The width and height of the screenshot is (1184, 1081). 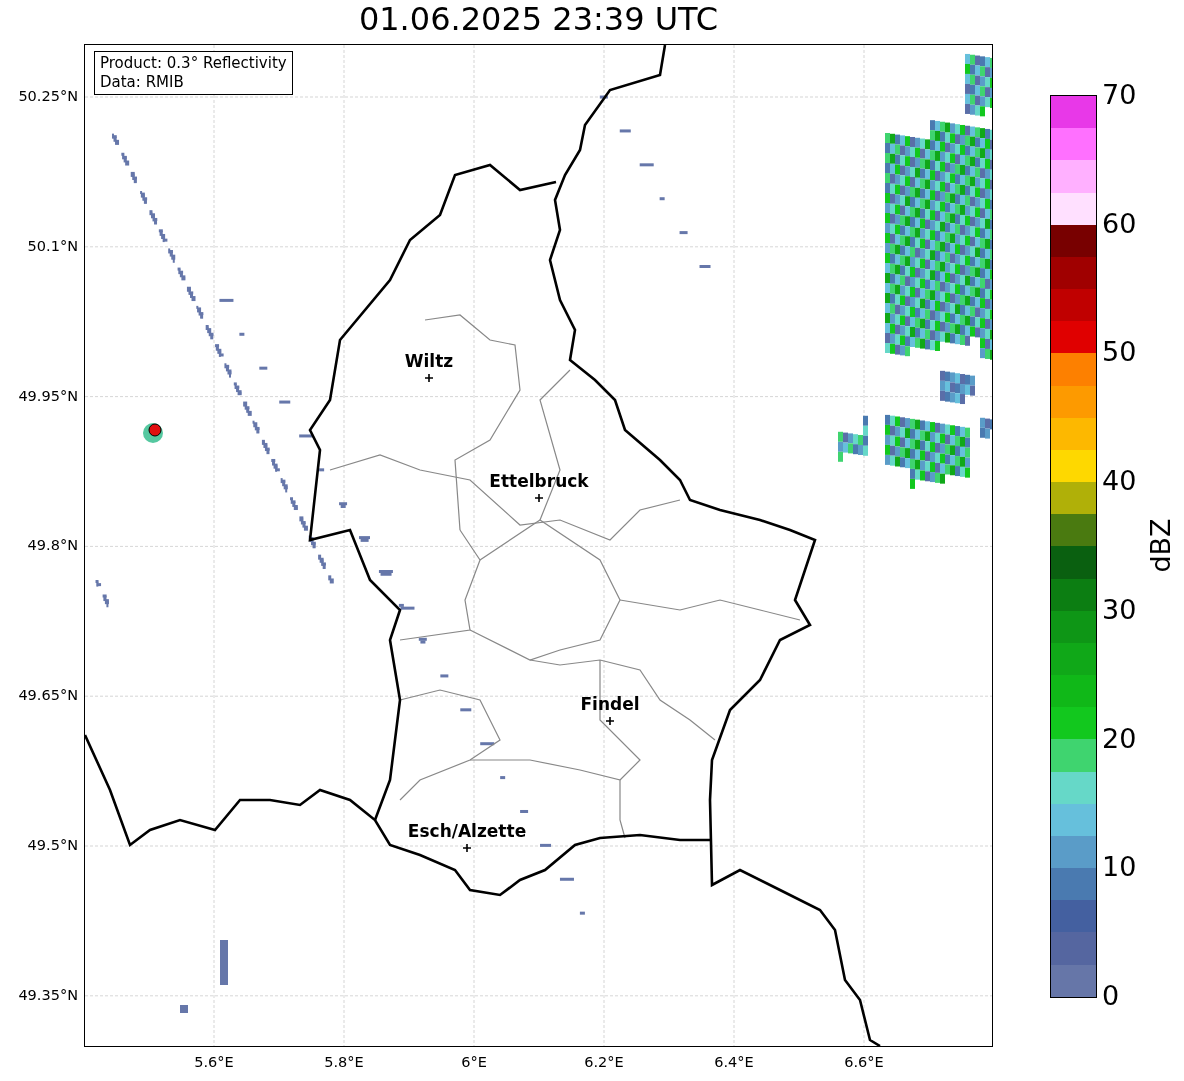 What do you see at coordinates (344, 1062) in the screenshot?
I see `longitude-label: 5.8°E` at bounding box center [344, 1062].